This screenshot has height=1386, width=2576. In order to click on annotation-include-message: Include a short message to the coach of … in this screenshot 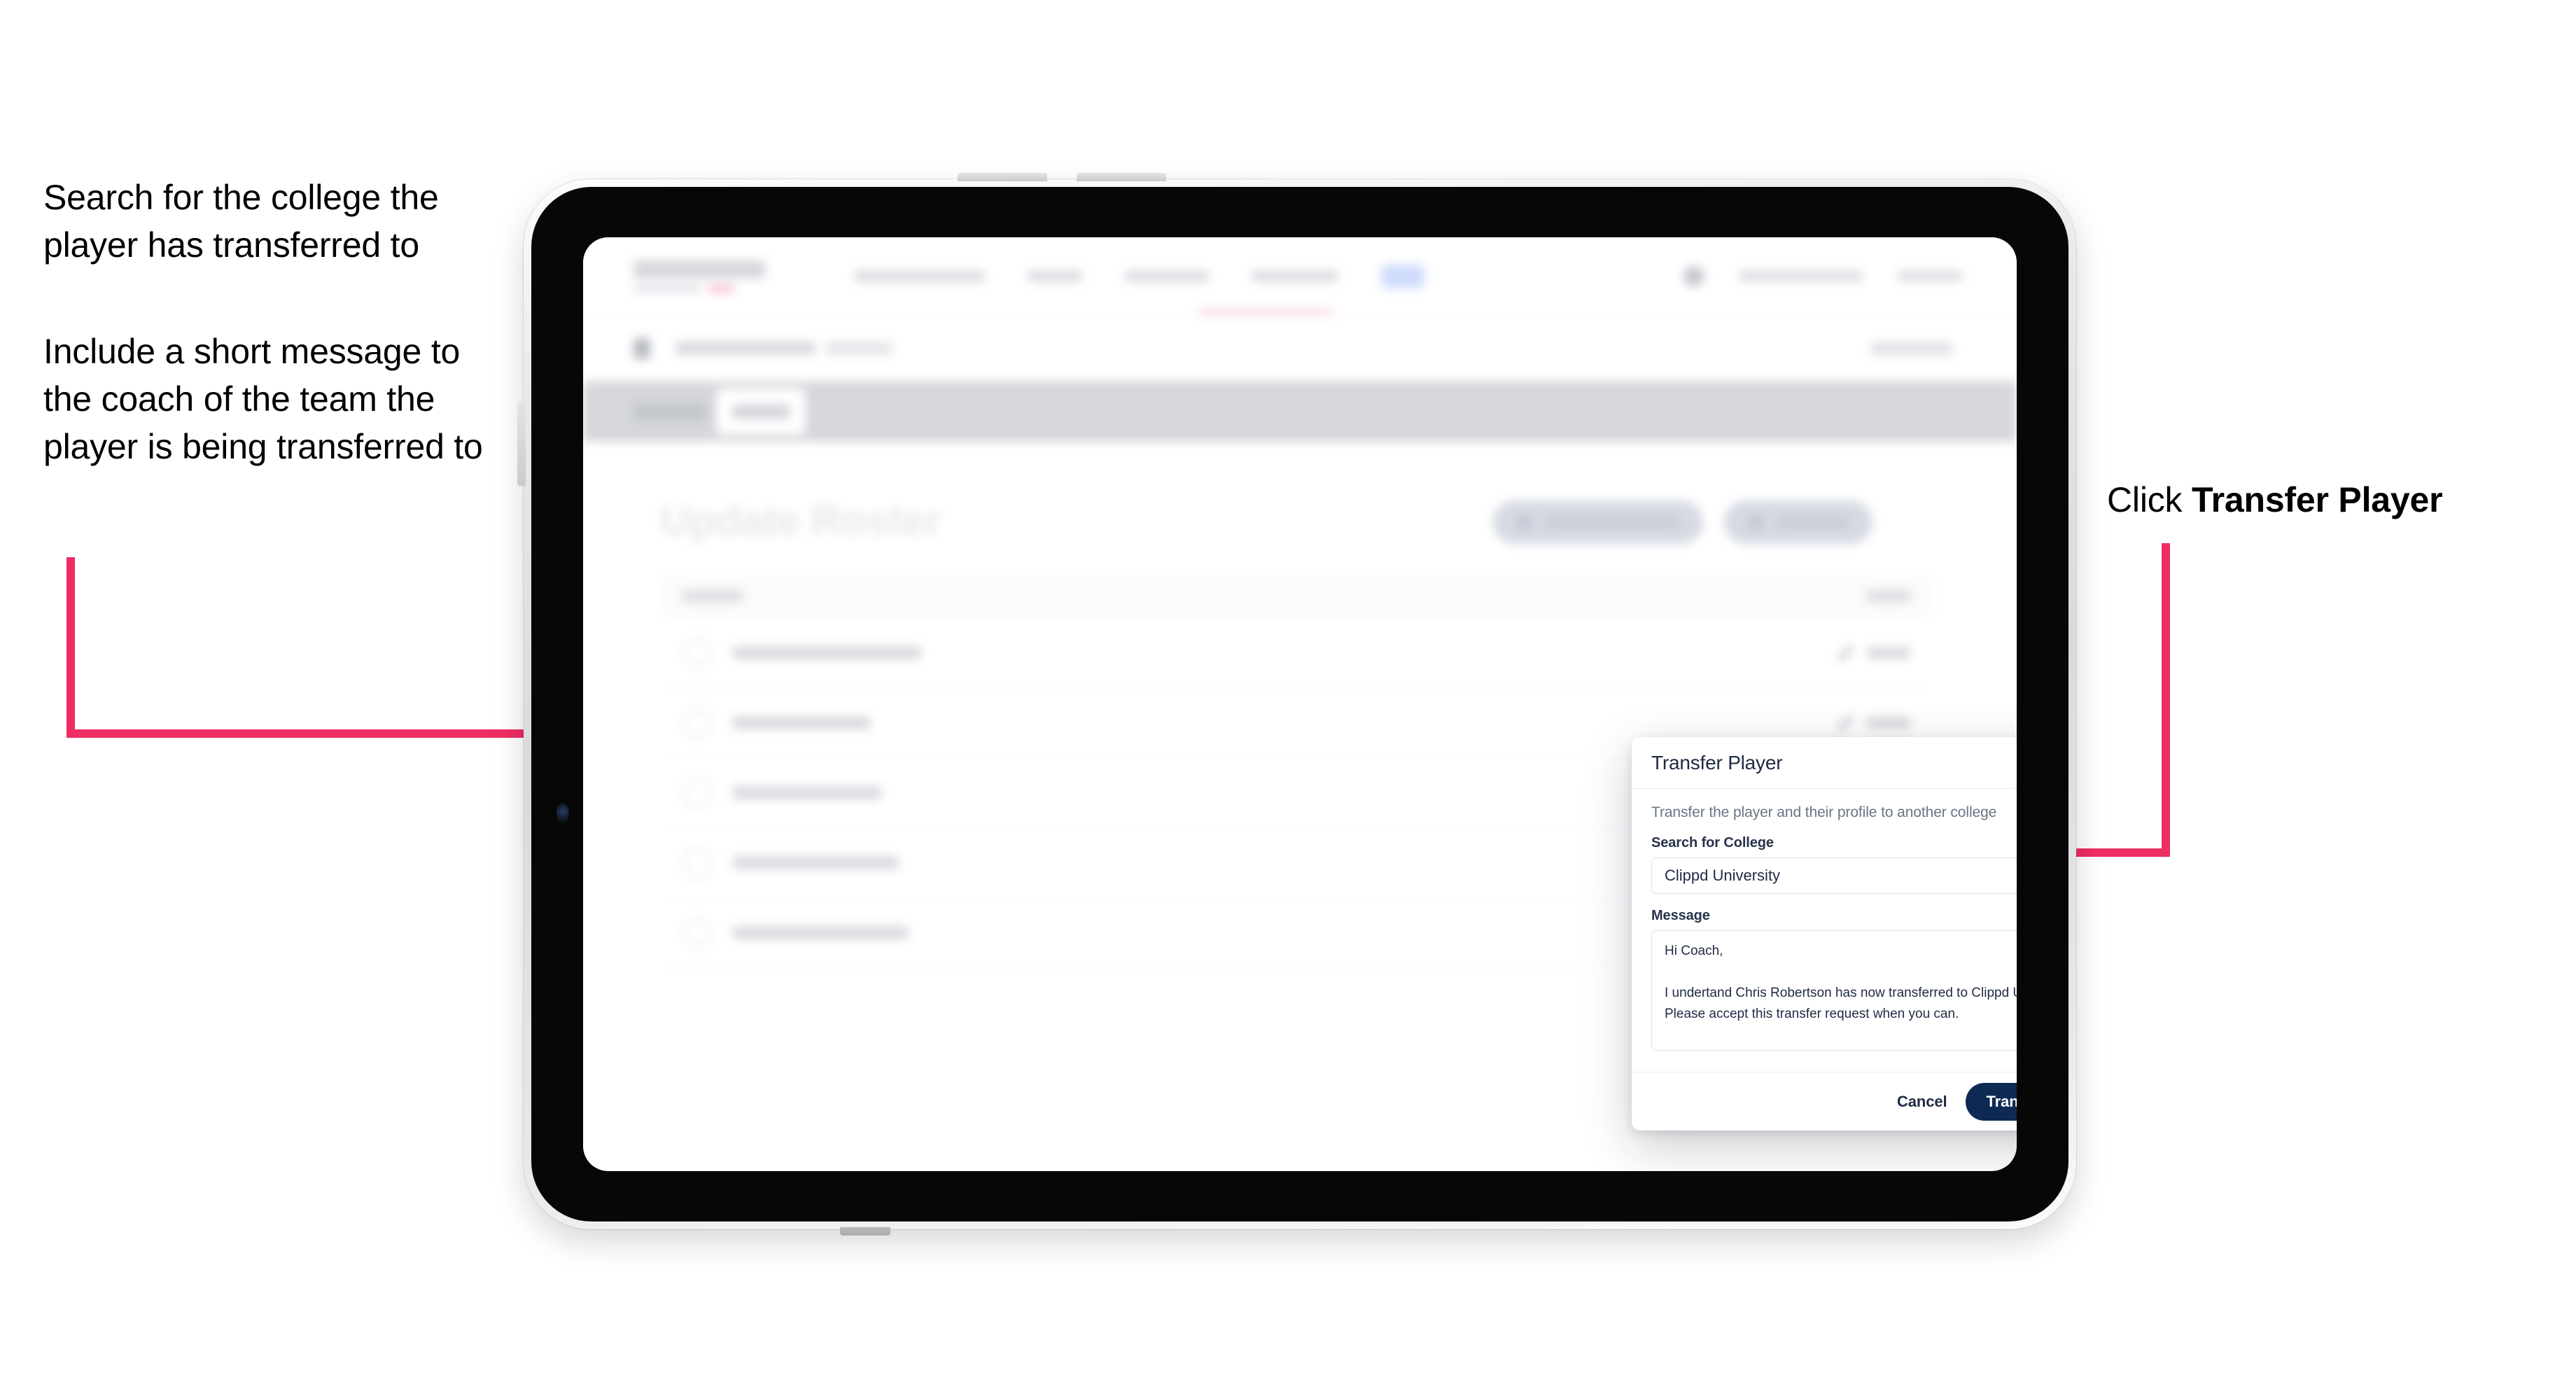, I will do `click(263, 399)`.